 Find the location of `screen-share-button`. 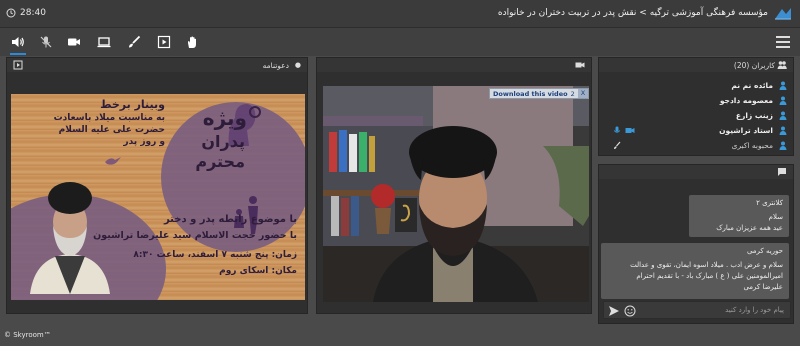

screen-share-button is located at coordinates (104, 42).